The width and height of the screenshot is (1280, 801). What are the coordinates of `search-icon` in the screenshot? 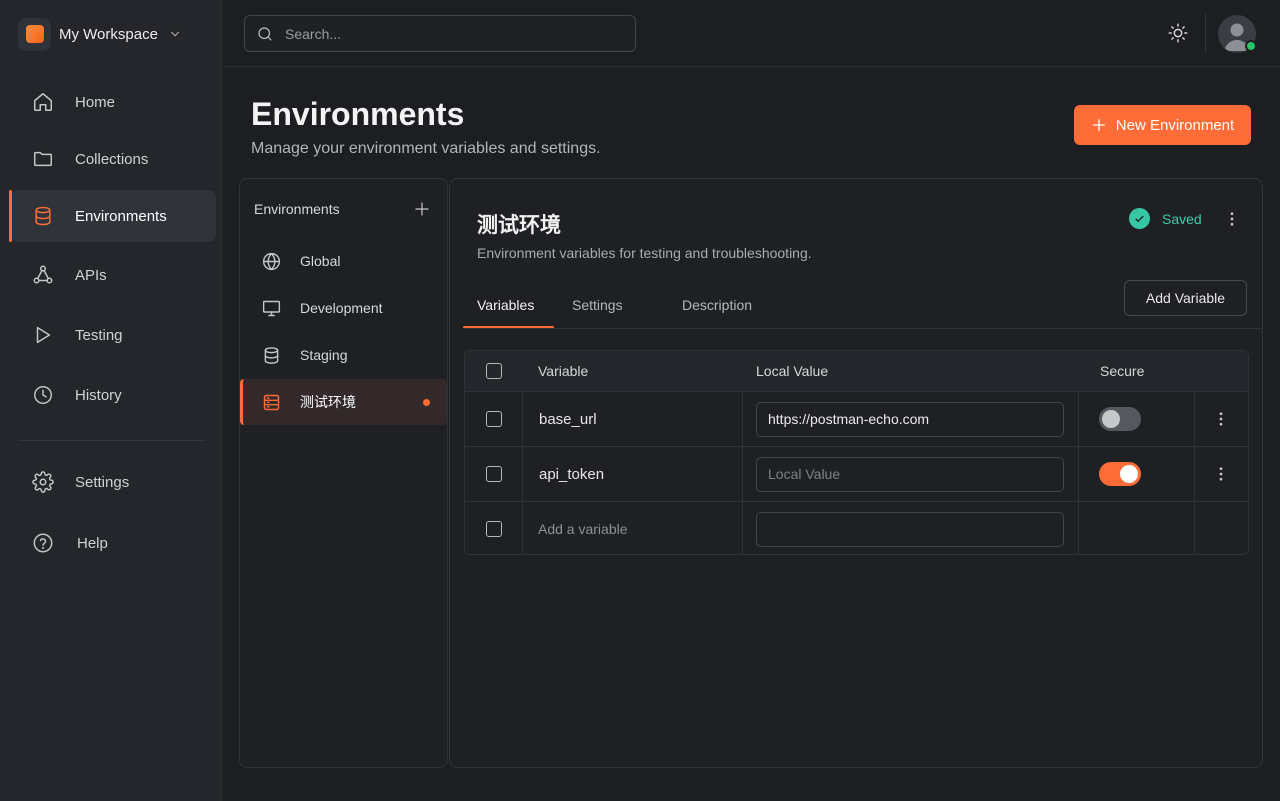 It's located at (265, 34).